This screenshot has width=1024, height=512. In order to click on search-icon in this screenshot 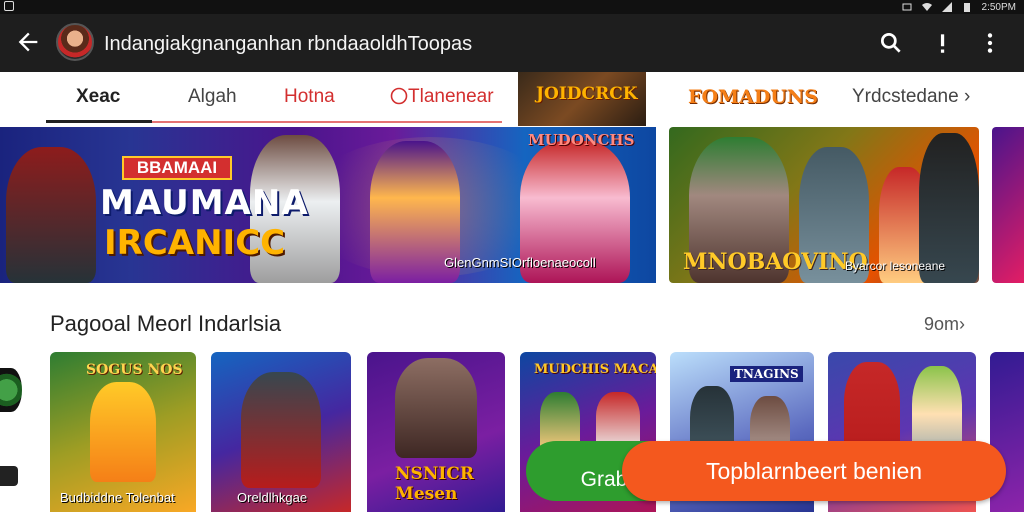, I will do `click(891, 43)`.